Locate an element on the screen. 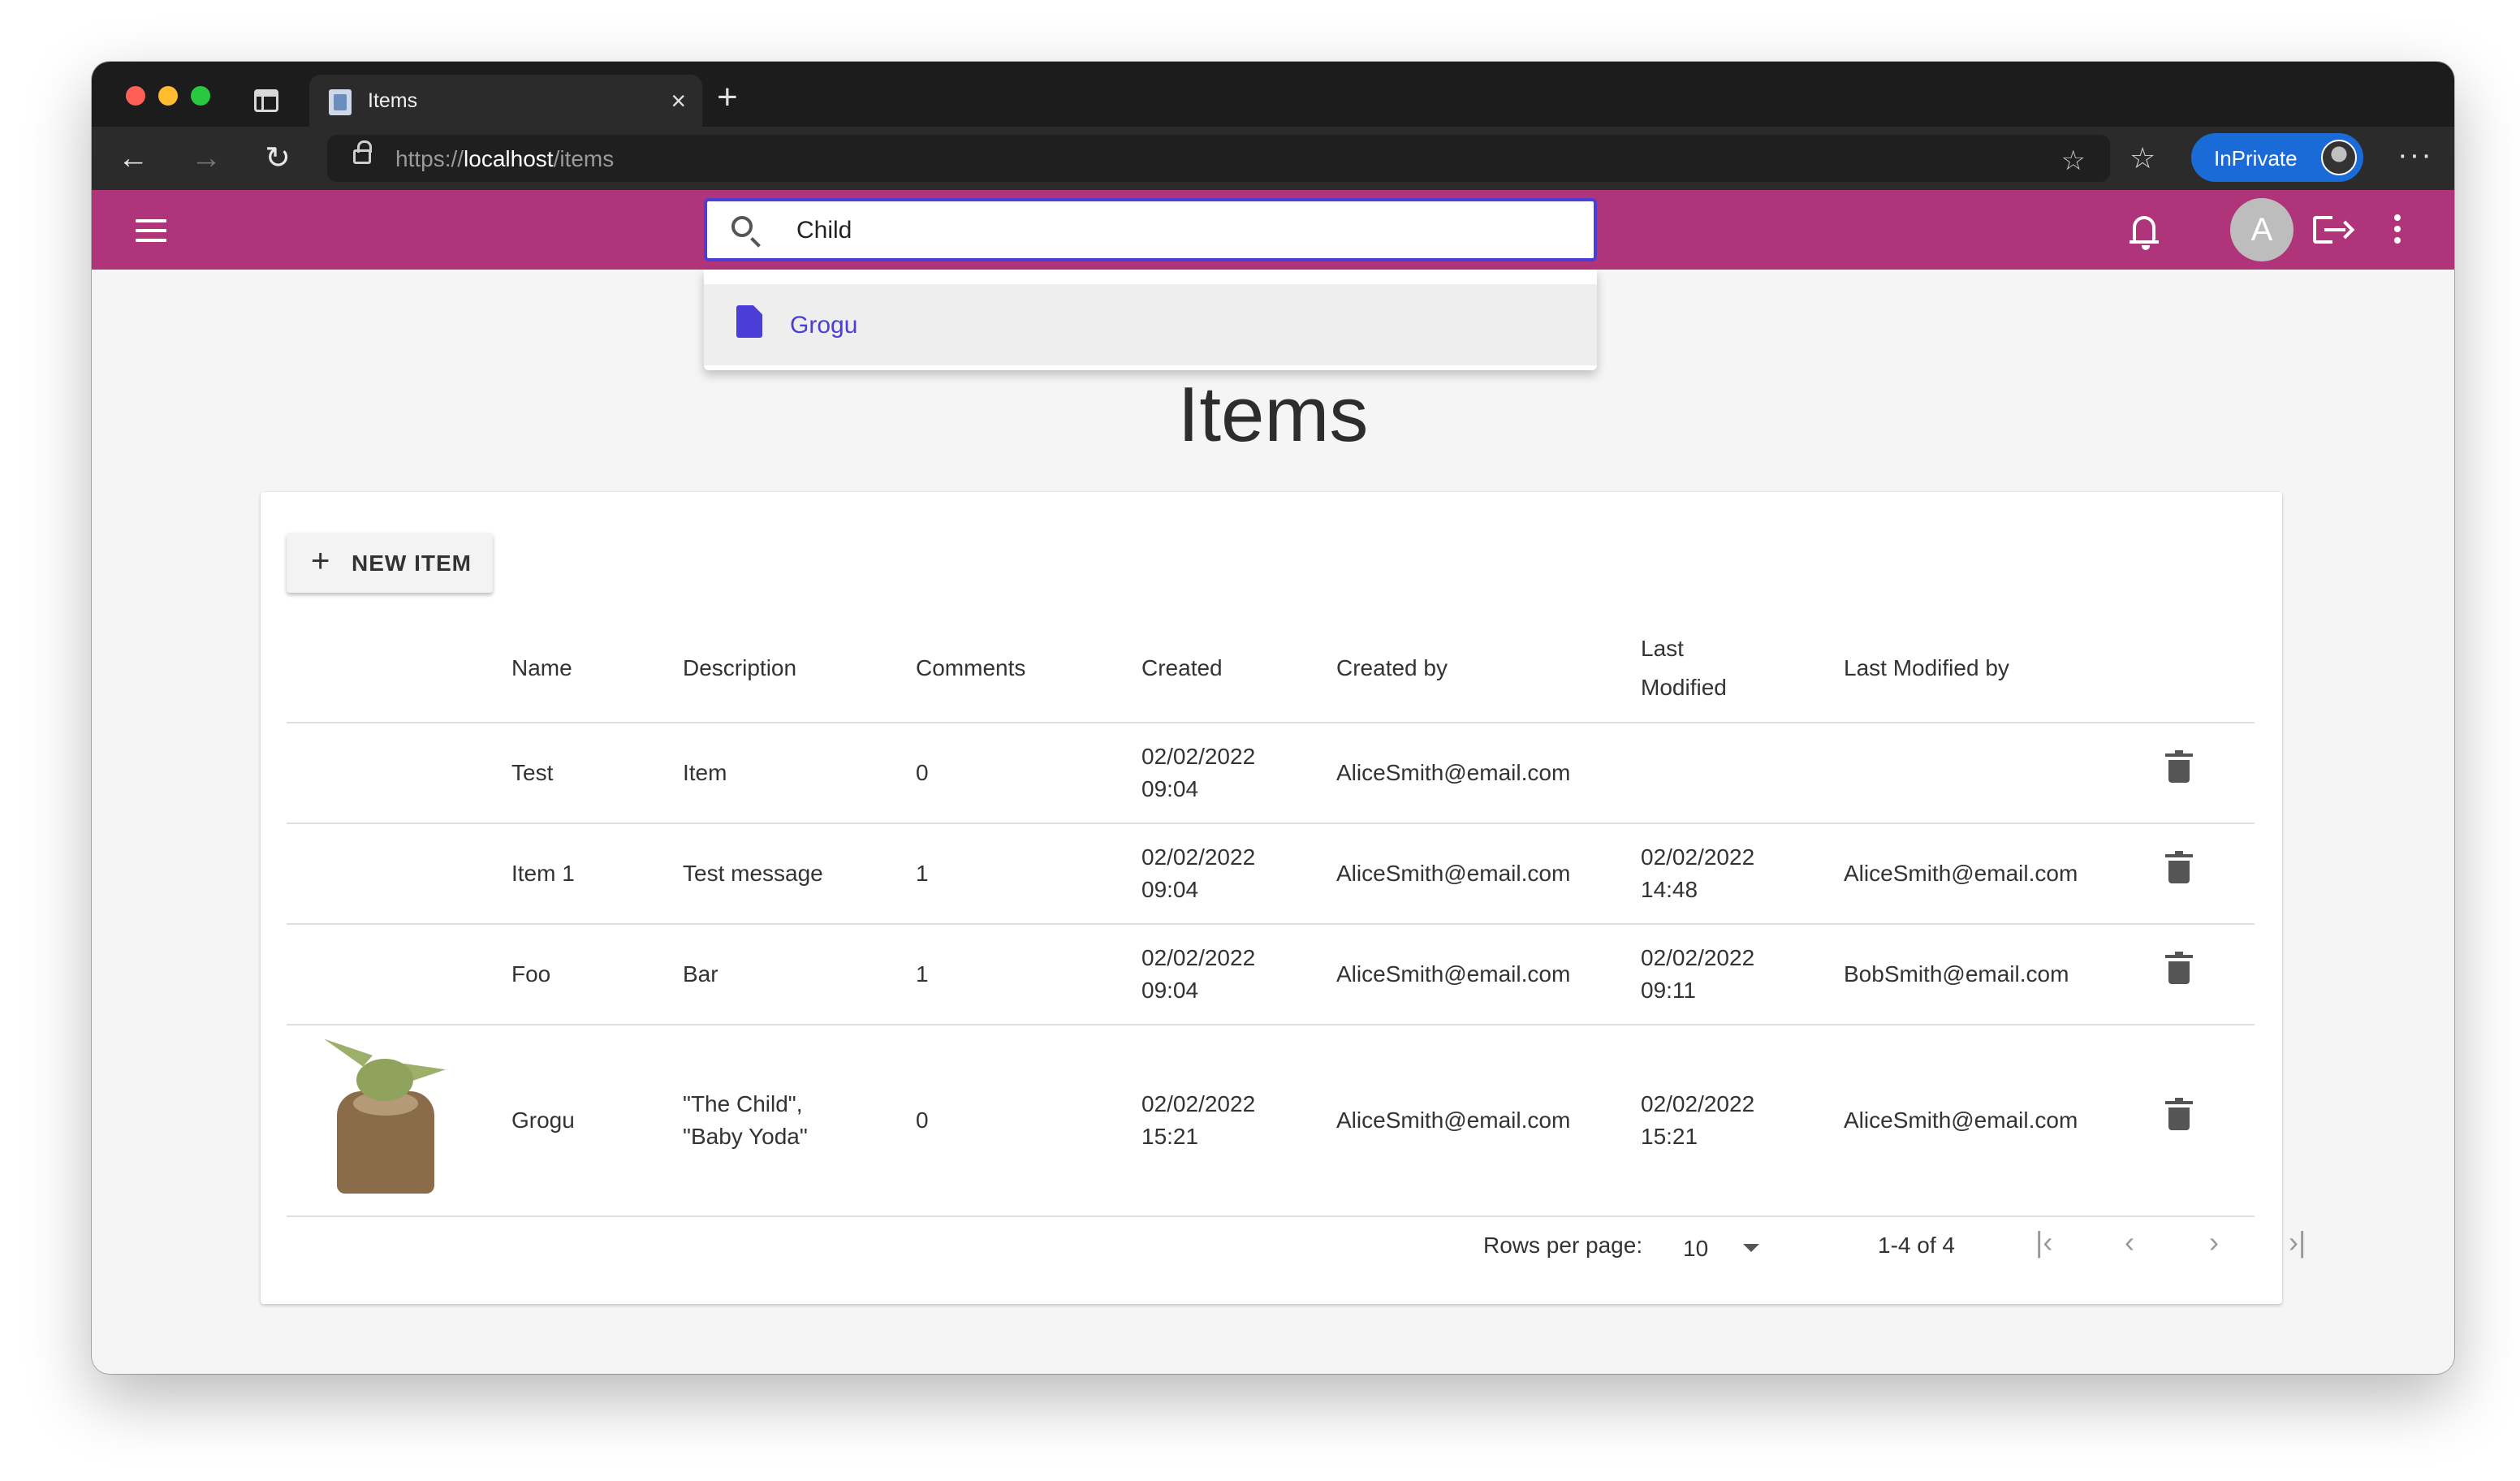 The image size is (2520, 1481). header-actions is located at coordinates (2212, 669).